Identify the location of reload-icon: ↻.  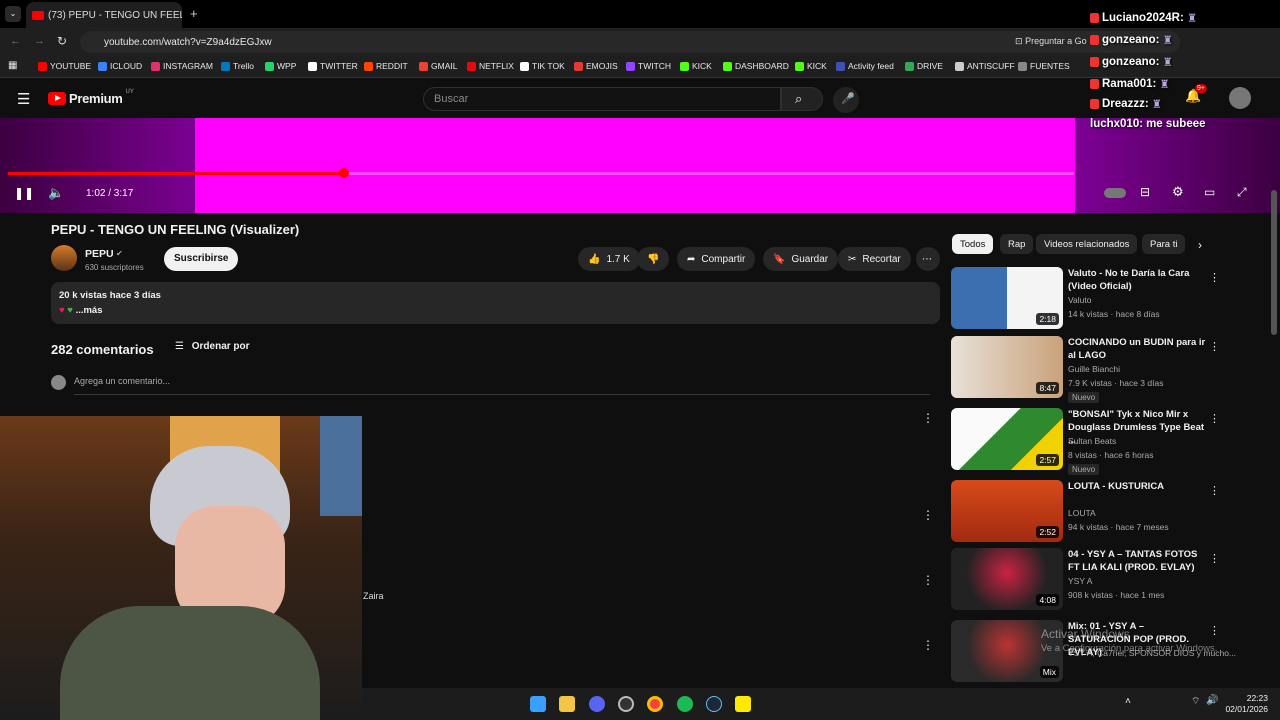
(62, 41).